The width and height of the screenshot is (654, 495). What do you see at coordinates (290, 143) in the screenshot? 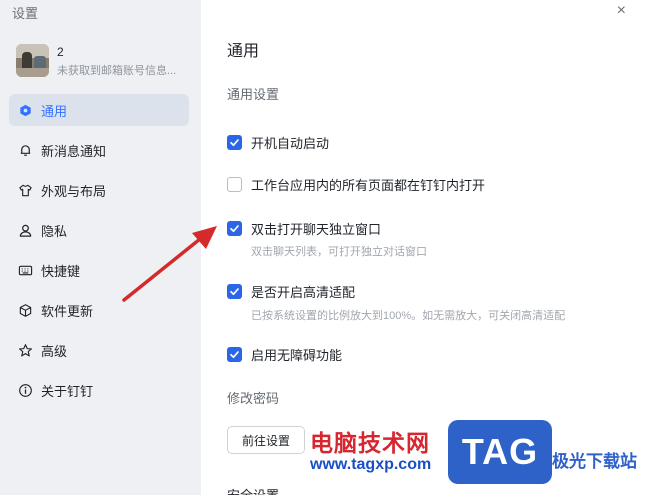
I see `option-label: 开机自动启动` at bounding box center [290, 143].